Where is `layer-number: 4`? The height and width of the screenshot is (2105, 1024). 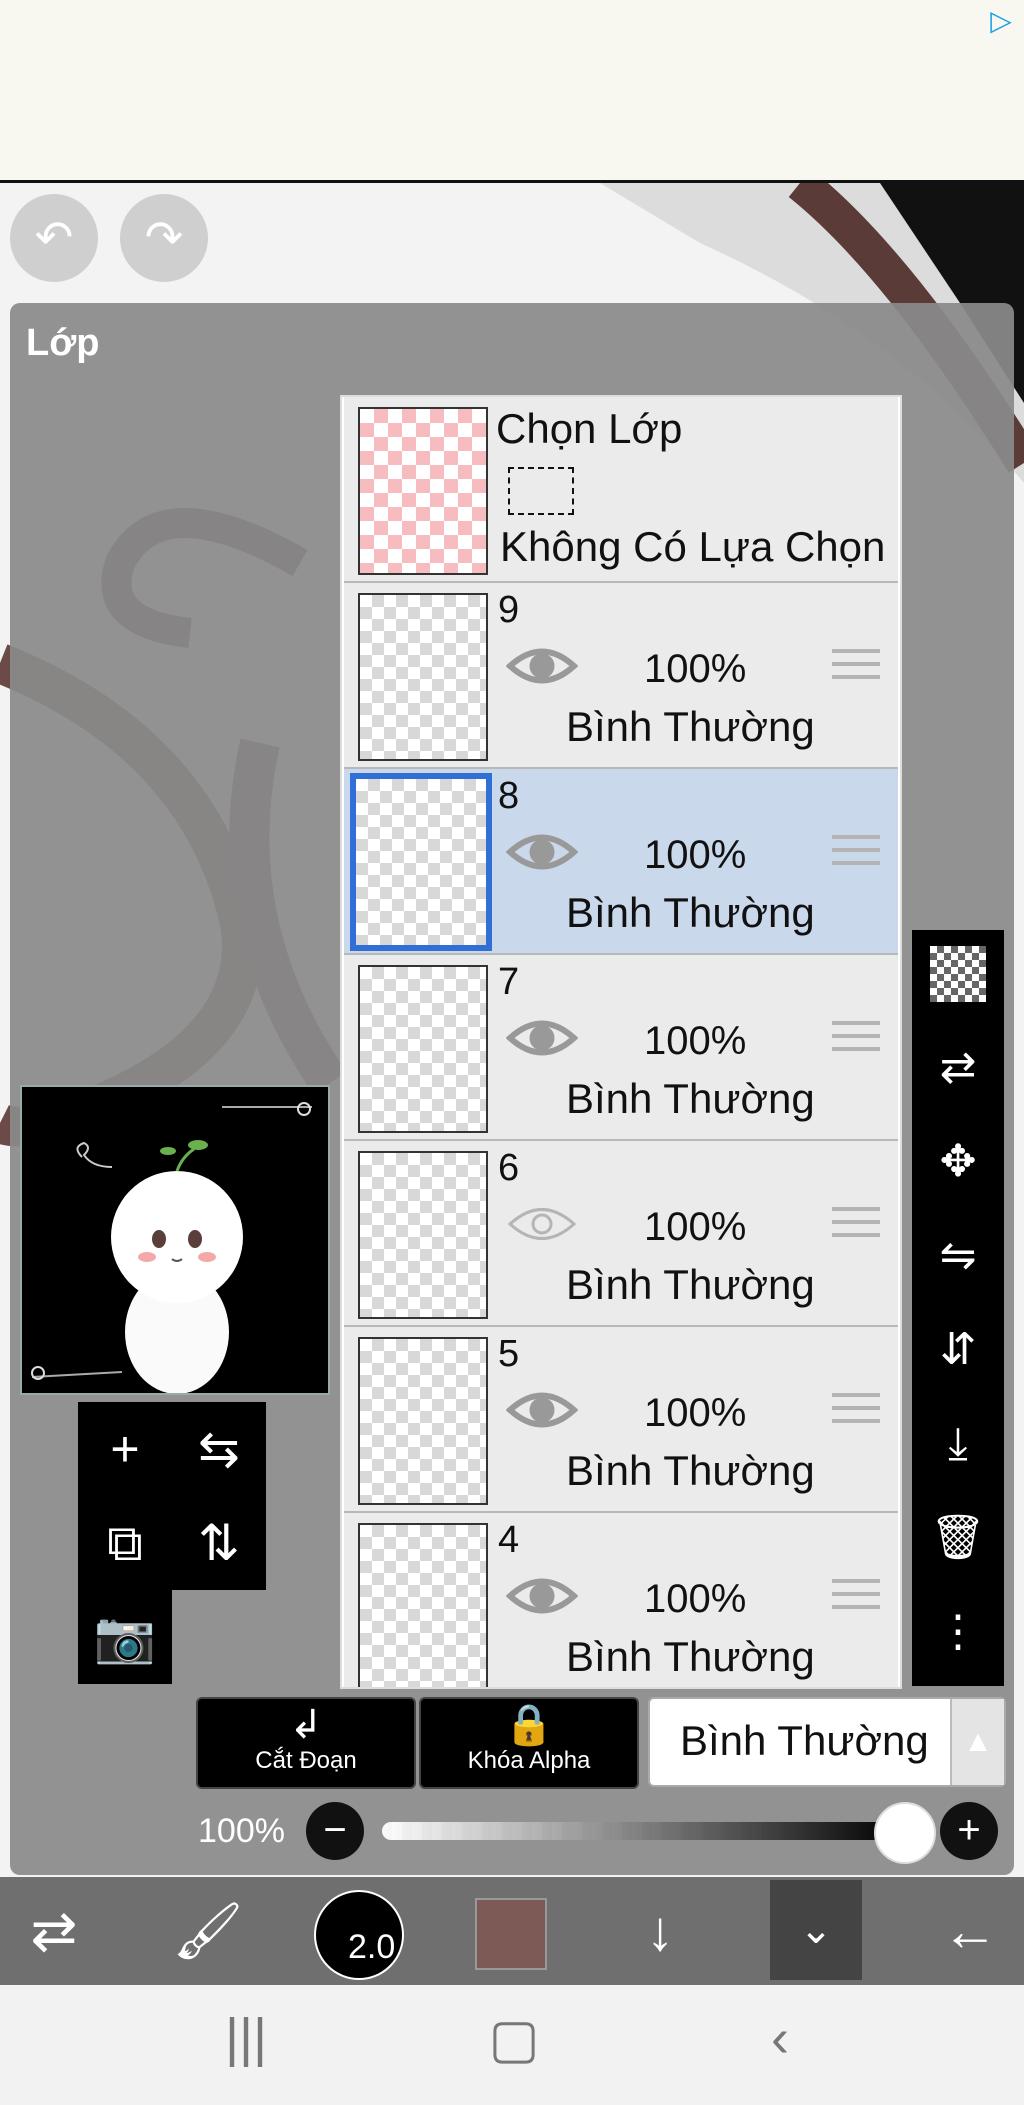
layer-number: 4 is located at coordinates (509, 1540).